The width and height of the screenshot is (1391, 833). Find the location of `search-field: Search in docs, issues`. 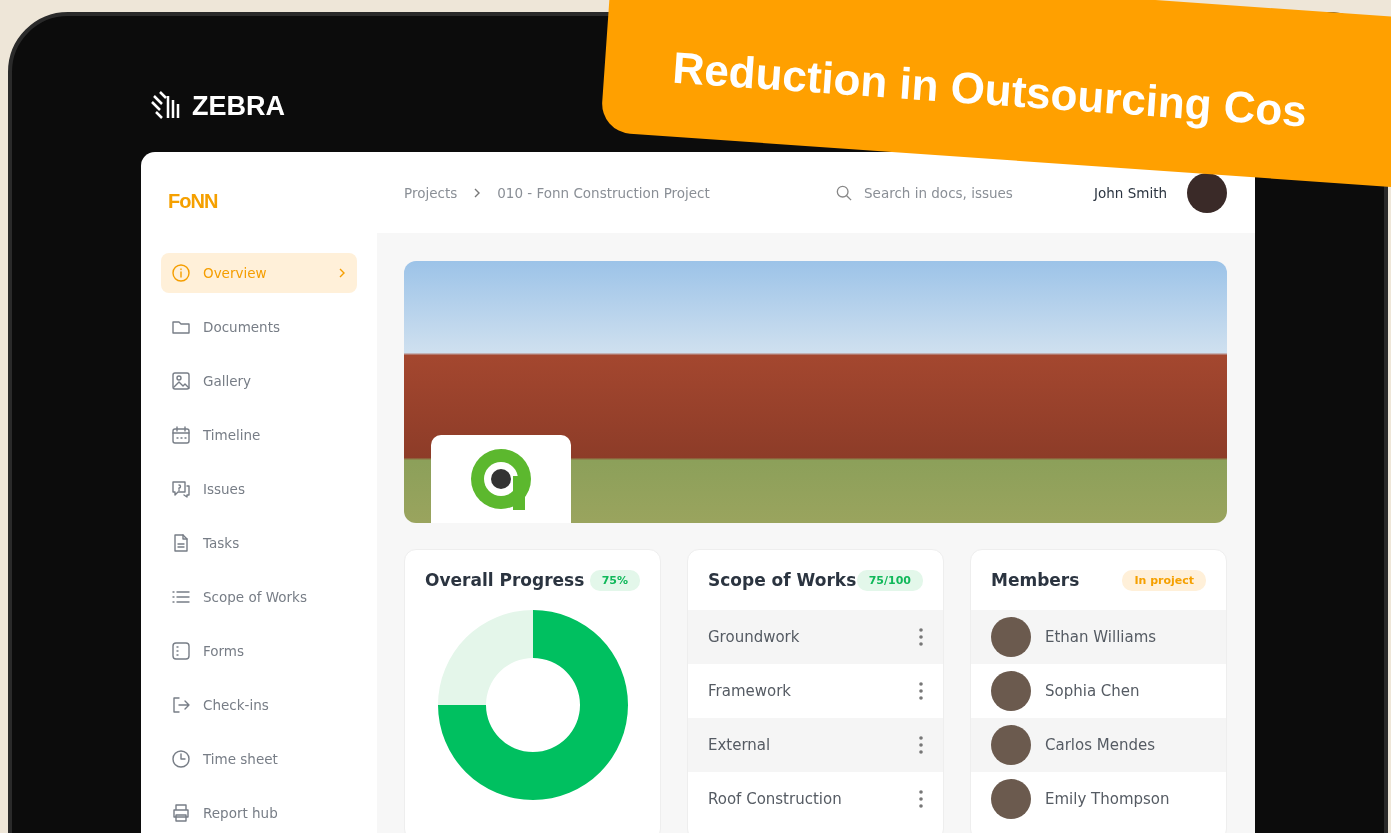

search-field: Search in docs, issues is located at coordinates (936, 192).